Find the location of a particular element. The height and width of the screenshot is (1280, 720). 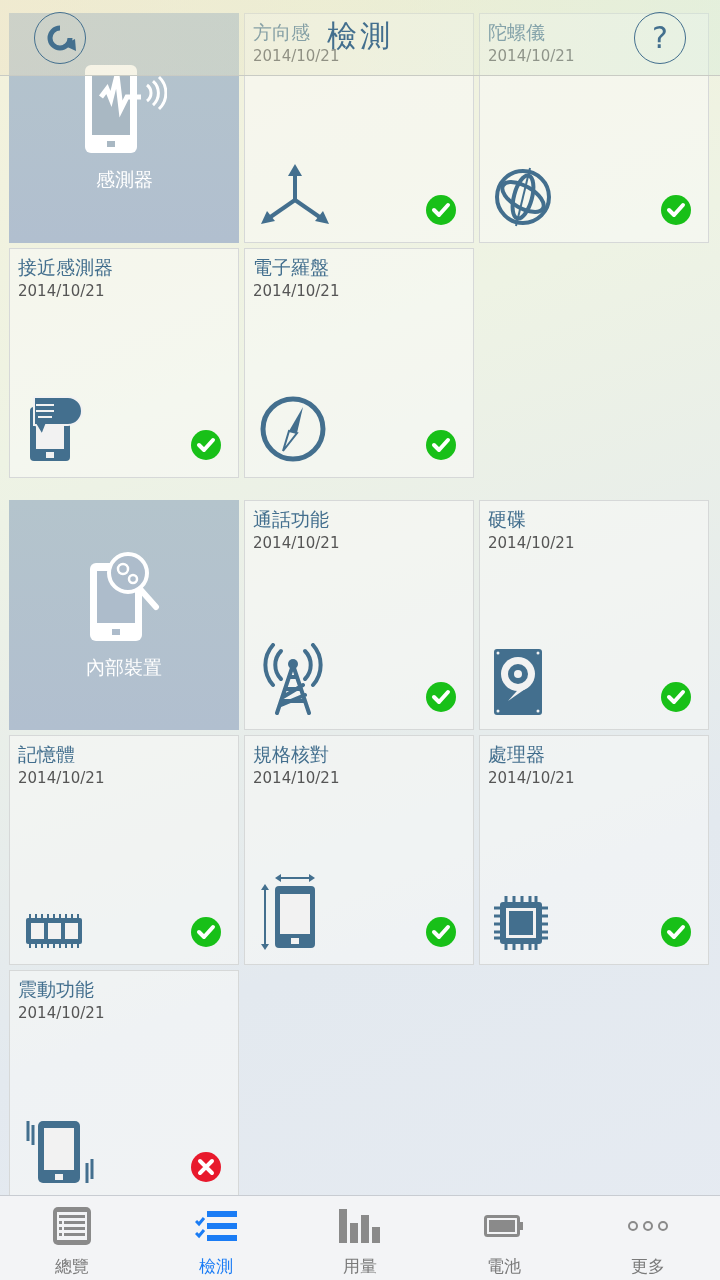

checklist-icon is located at coordinates (216, 1226).